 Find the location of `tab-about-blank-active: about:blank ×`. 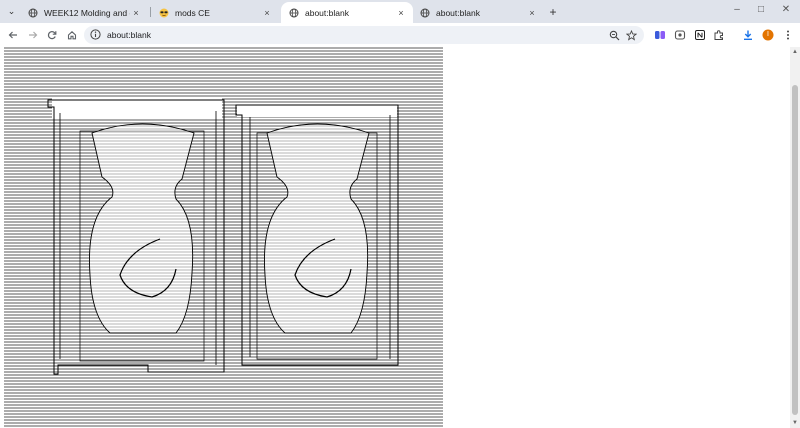

tab-about-blank-active: about:blank × is located at coordinates (347, 12).